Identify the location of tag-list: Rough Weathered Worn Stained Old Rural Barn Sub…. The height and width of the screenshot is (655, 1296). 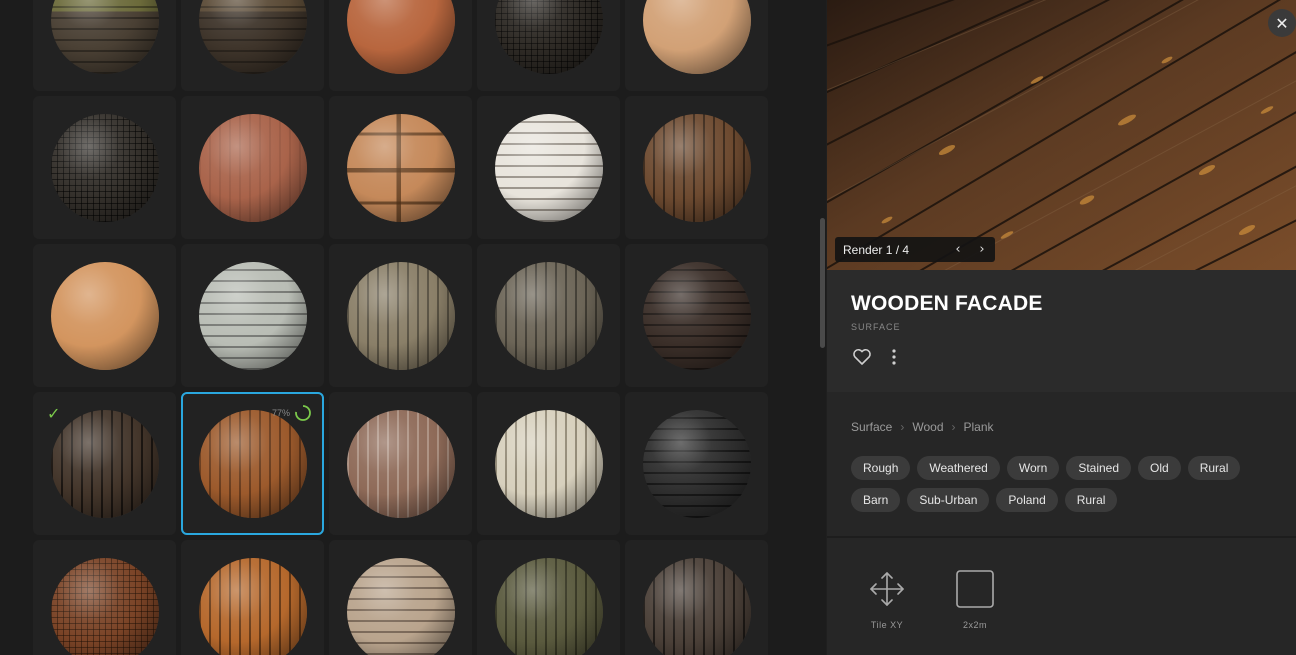
(1066, 484).